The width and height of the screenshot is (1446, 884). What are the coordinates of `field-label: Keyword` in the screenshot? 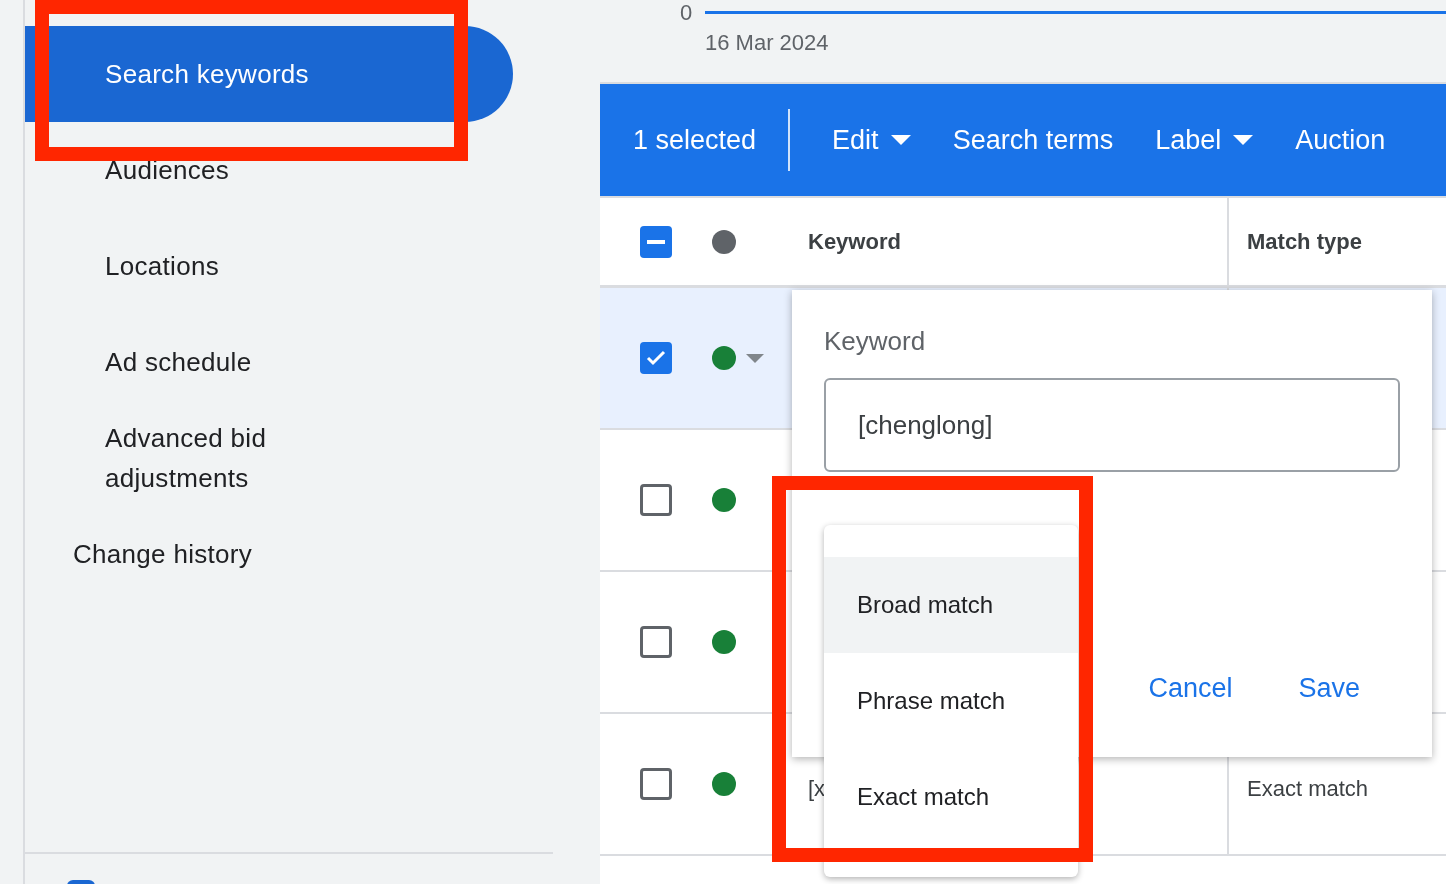 It's located at (875, 341).